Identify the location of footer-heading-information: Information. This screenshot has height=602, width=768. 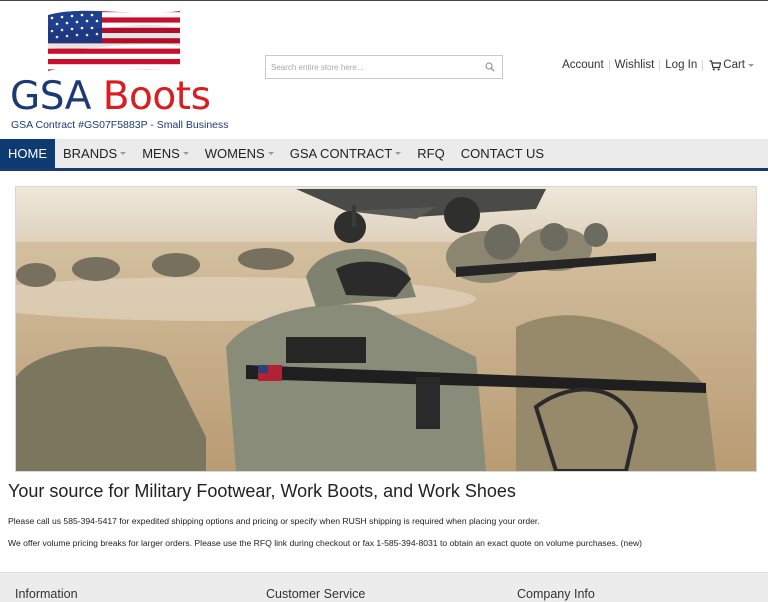
(46, 594).